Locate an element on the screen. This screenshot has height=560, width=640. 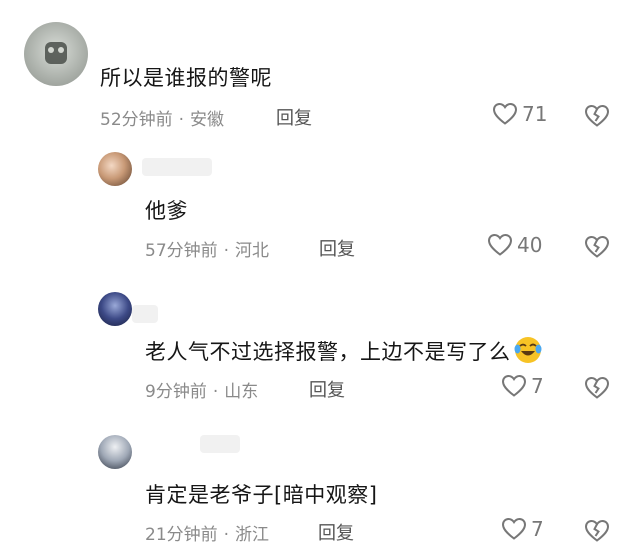
like-count: 40 is located at coordinates (530, 245).